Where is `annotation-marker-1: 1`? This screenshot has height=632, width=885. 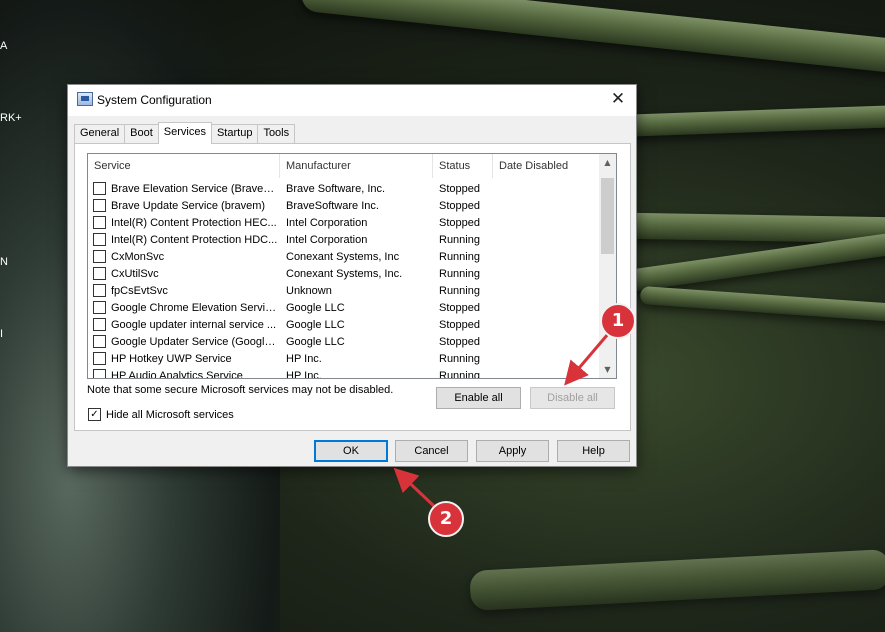
annotation-marker-1: 1 is located at coordinates (618, 321).